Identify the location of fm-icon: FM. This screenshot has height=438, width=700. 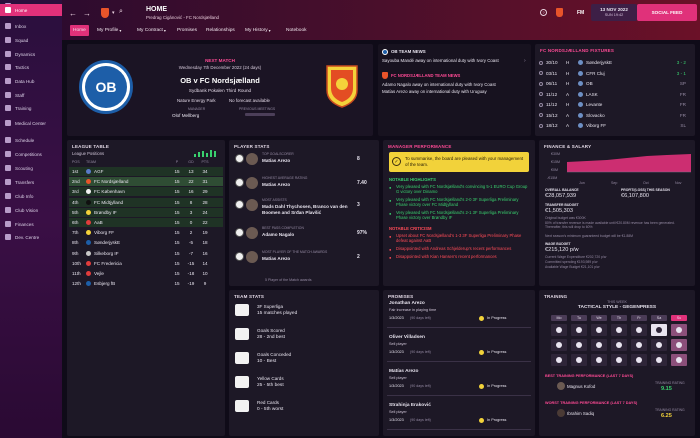
(580, 13).